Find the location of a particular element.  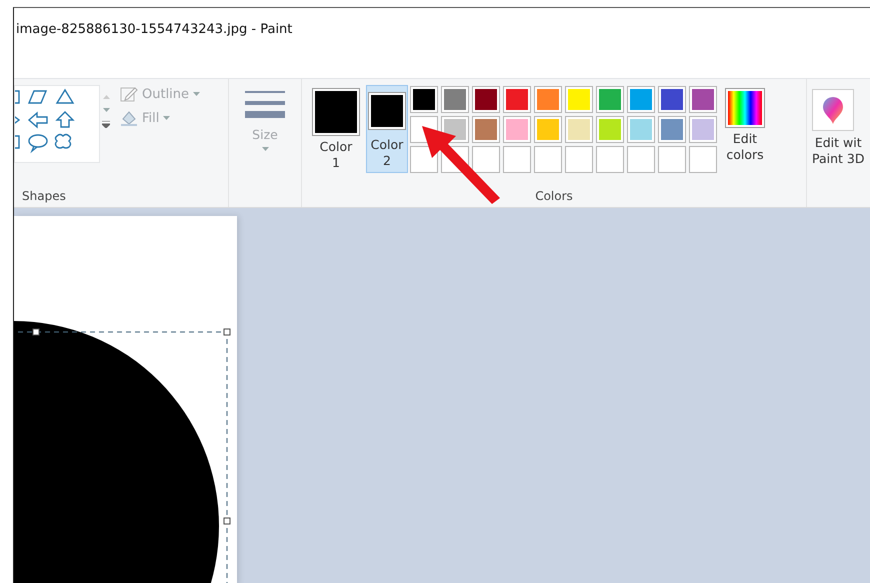

edit-with-paint-3d-button: Edit wit Paint 3D is located at coordinates (838, 128).